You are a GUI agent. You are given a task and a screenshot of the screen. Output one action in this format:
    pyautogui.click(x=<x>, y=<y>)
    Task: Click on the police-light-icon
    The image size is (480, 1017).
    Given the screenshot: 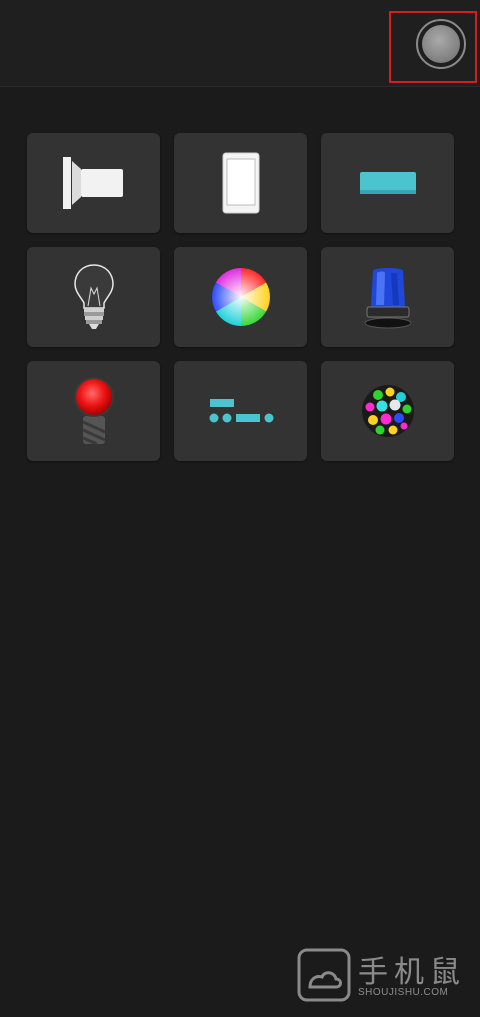 What is the action you would take?
    pyautogui.click(x=387, y=298)
    